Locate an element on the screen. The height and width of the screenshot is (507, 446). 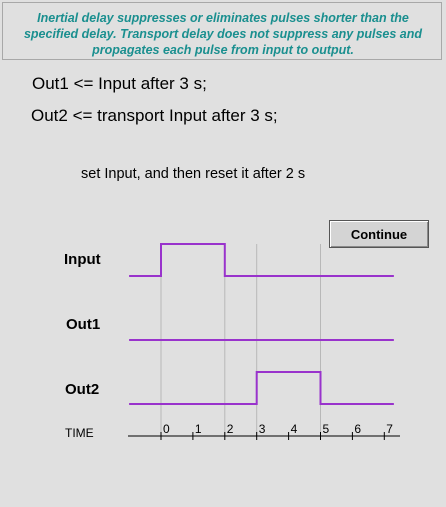
time-tick-label: 3 is located at coordinates (262, 429).